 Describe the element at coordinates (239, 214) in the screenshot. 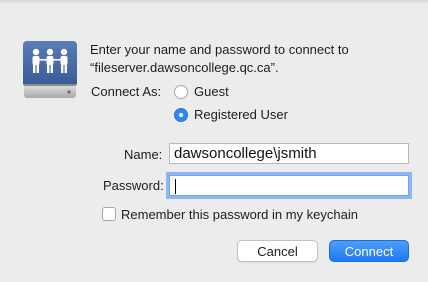

I see `remember-password-label: Remember this password in my keychain` at that location.